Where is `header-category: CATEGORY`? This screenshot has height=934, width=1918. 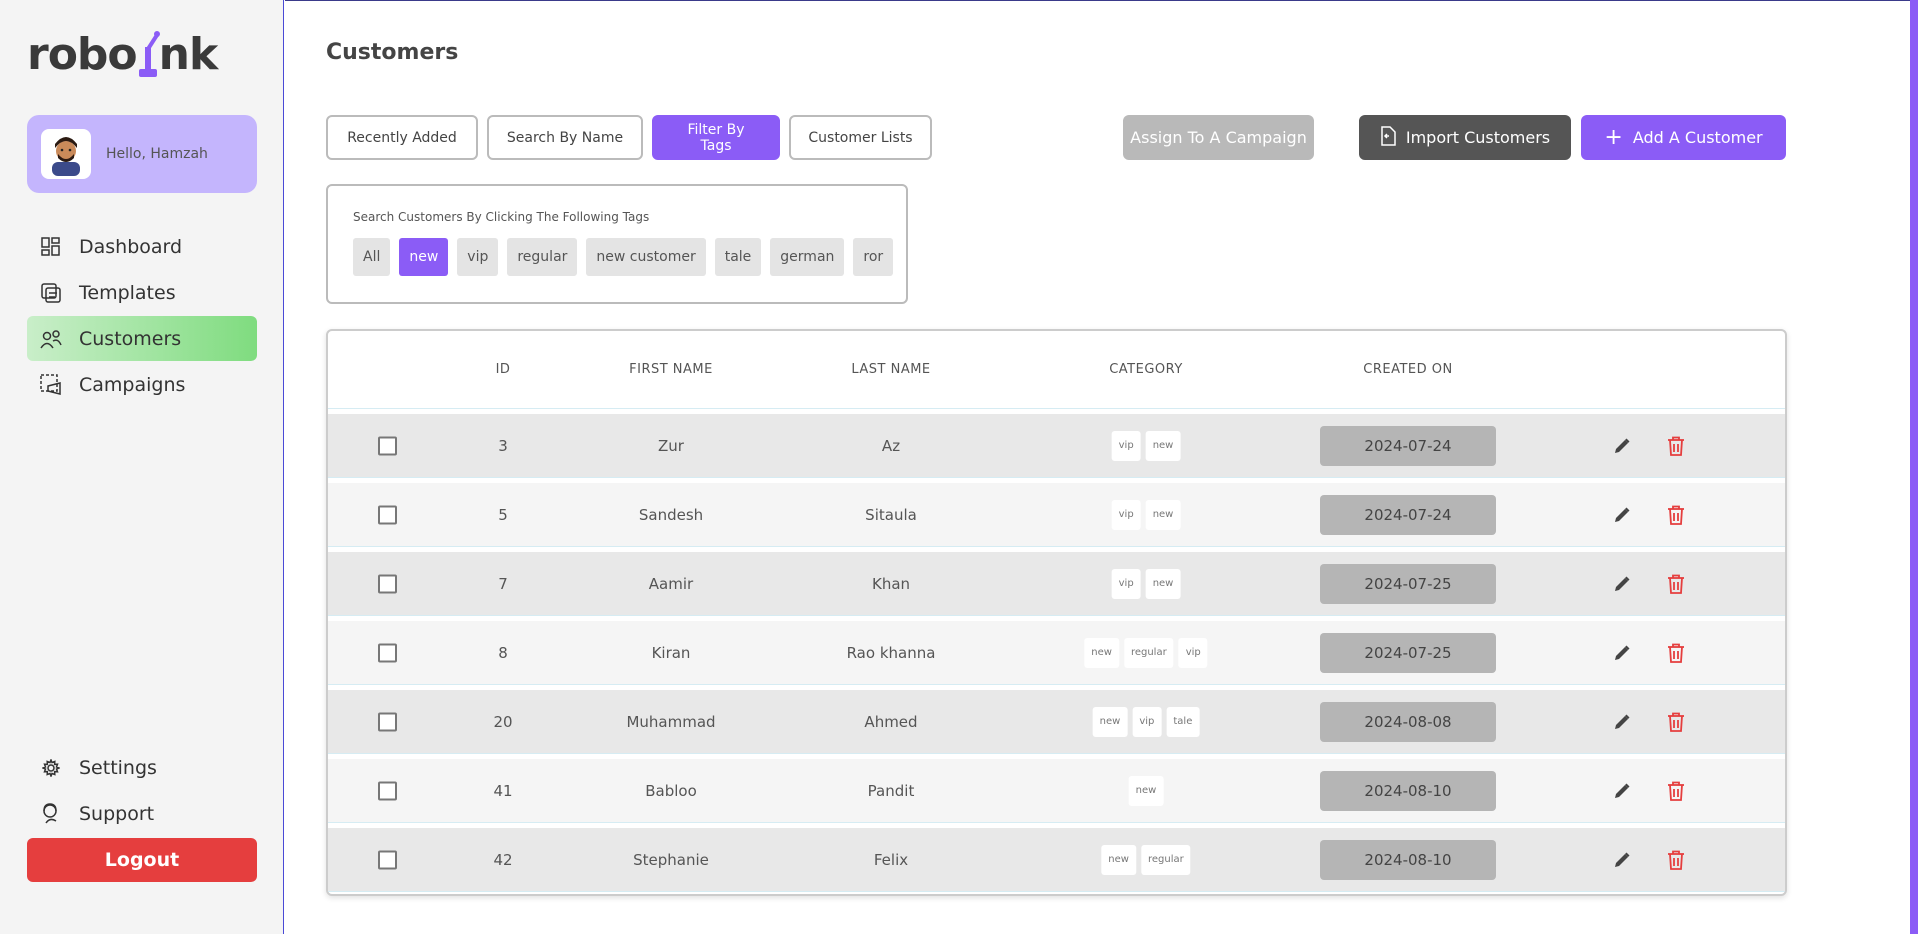 header-category: CATEGORY is located at coordinates (1146, 369).